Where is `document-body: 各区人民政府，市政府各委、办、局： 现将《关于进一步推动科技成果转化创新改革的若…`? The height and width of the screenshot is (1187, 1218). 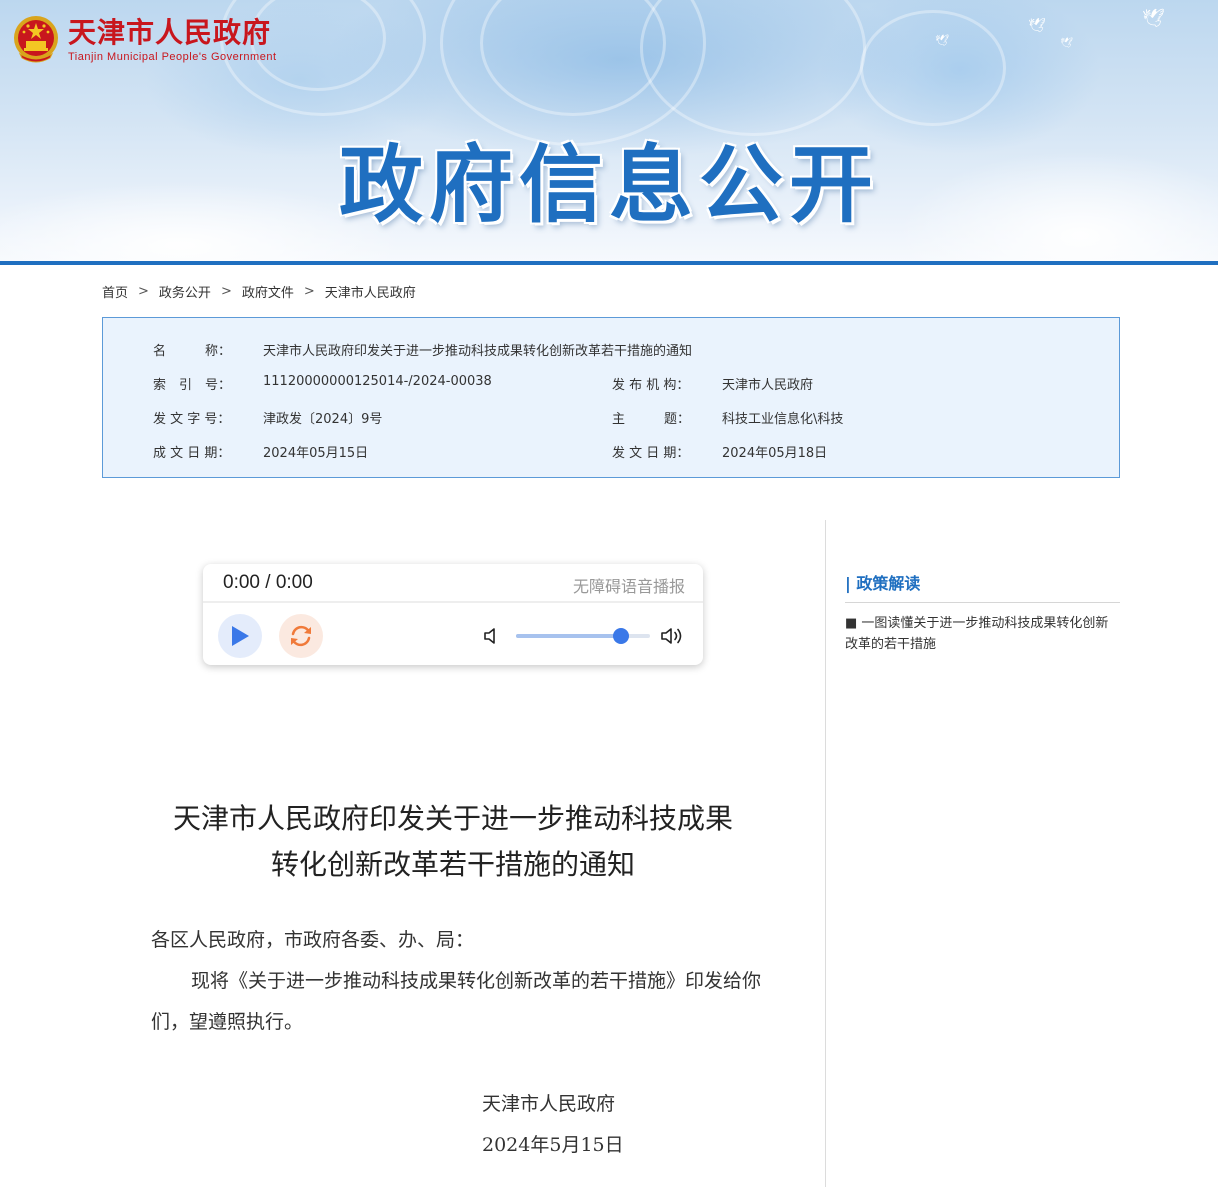 document-body: 各区人民政府，市政府各委、办、局： 现将《关于进一步推动科技成果转化创新改革的若… is located at coordinates (456, 981).